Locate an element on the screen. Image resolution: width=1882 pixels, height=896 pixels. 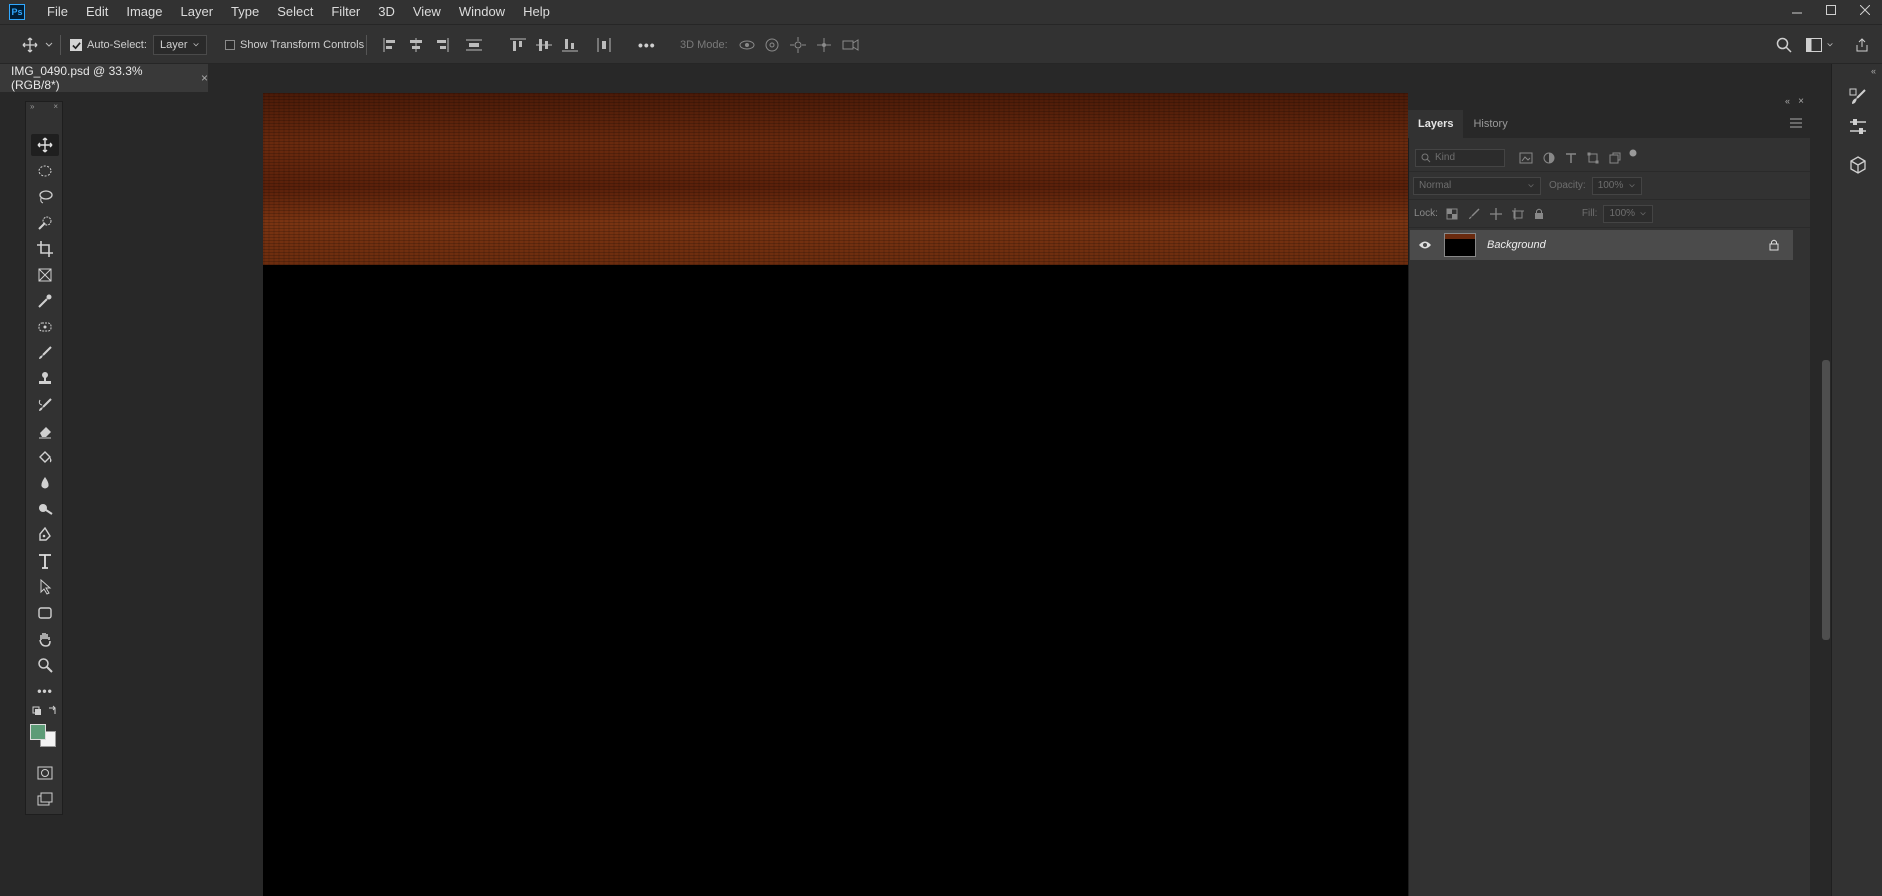
more-options-button: ••• is located at coordinates (647, 45).